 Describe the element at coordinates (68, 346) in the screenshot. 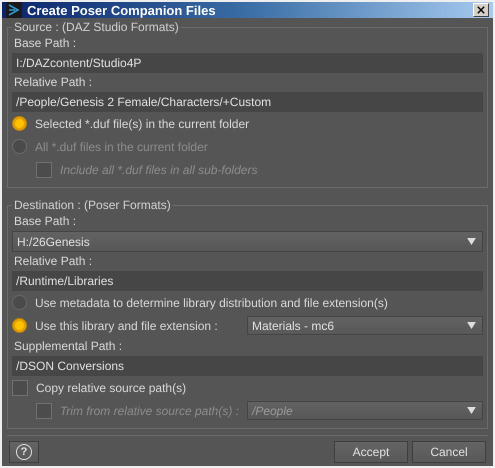

I see `field-label: Supplemental Path :` at that location.